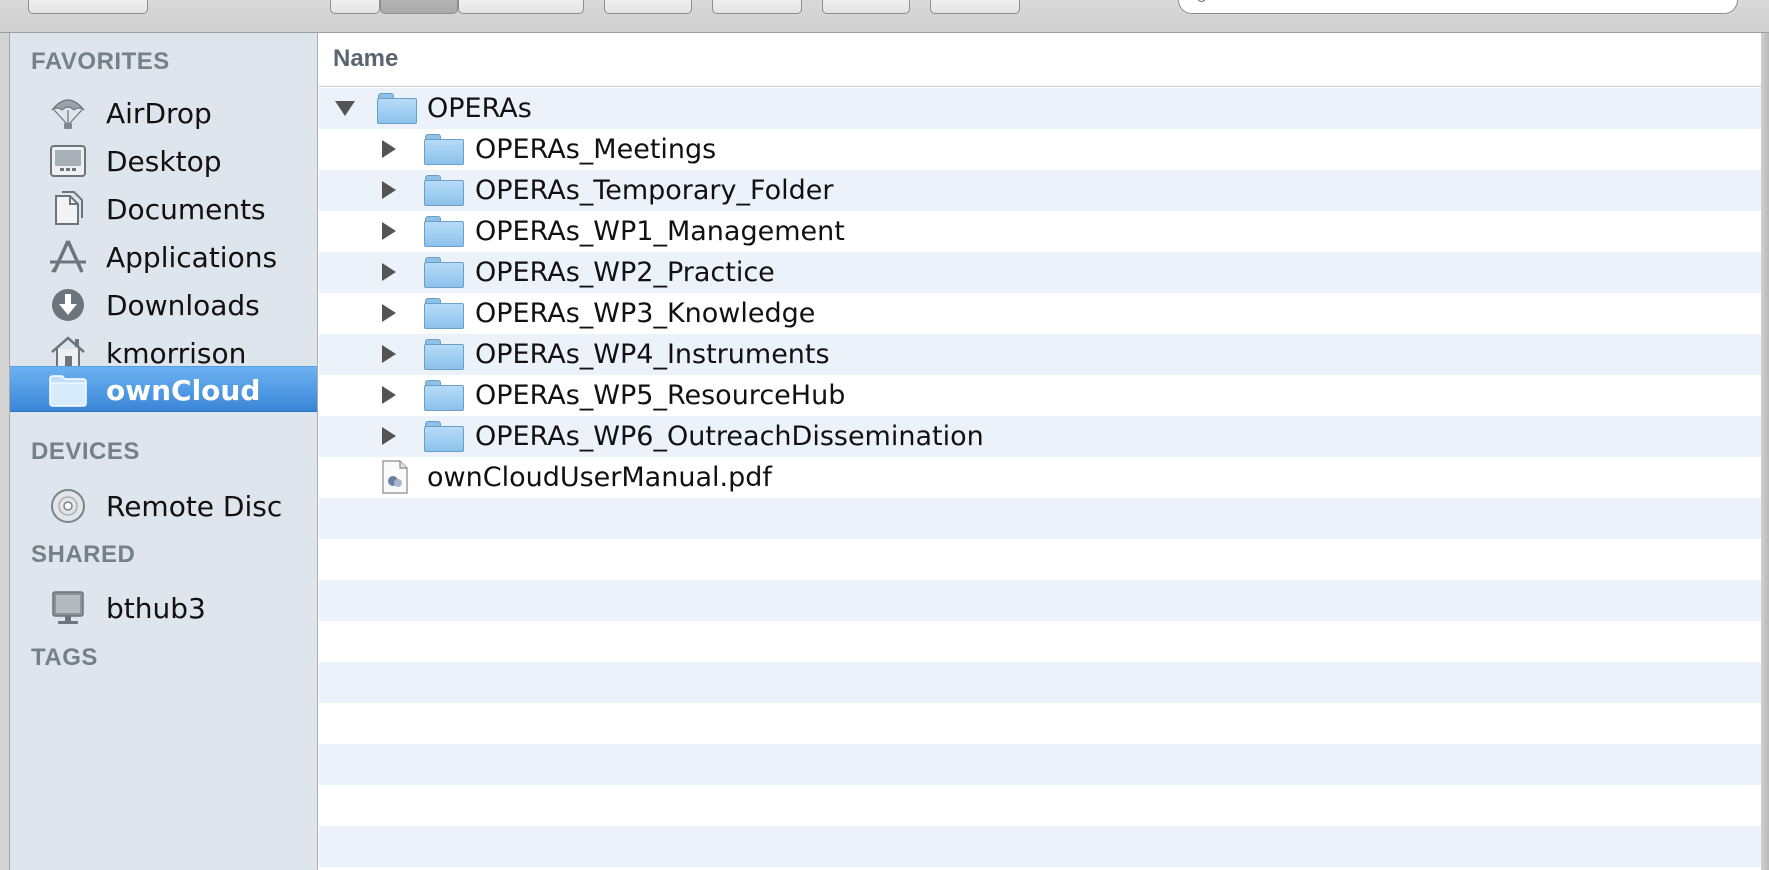 The width and height of the screenshot is (1769, 870). What do you see at coordinates (69, 208) in the screenshot?
I see `documents-icon` at bounding box center [69, 208].